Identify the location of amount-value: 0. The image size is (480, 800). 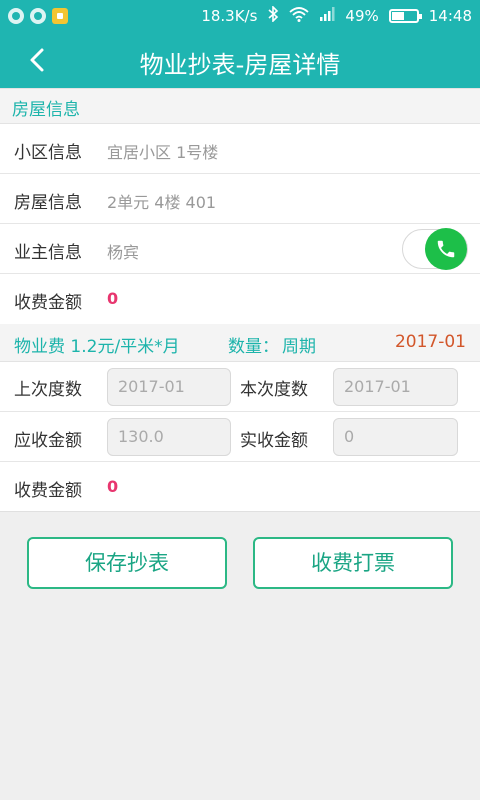
(113, 298).